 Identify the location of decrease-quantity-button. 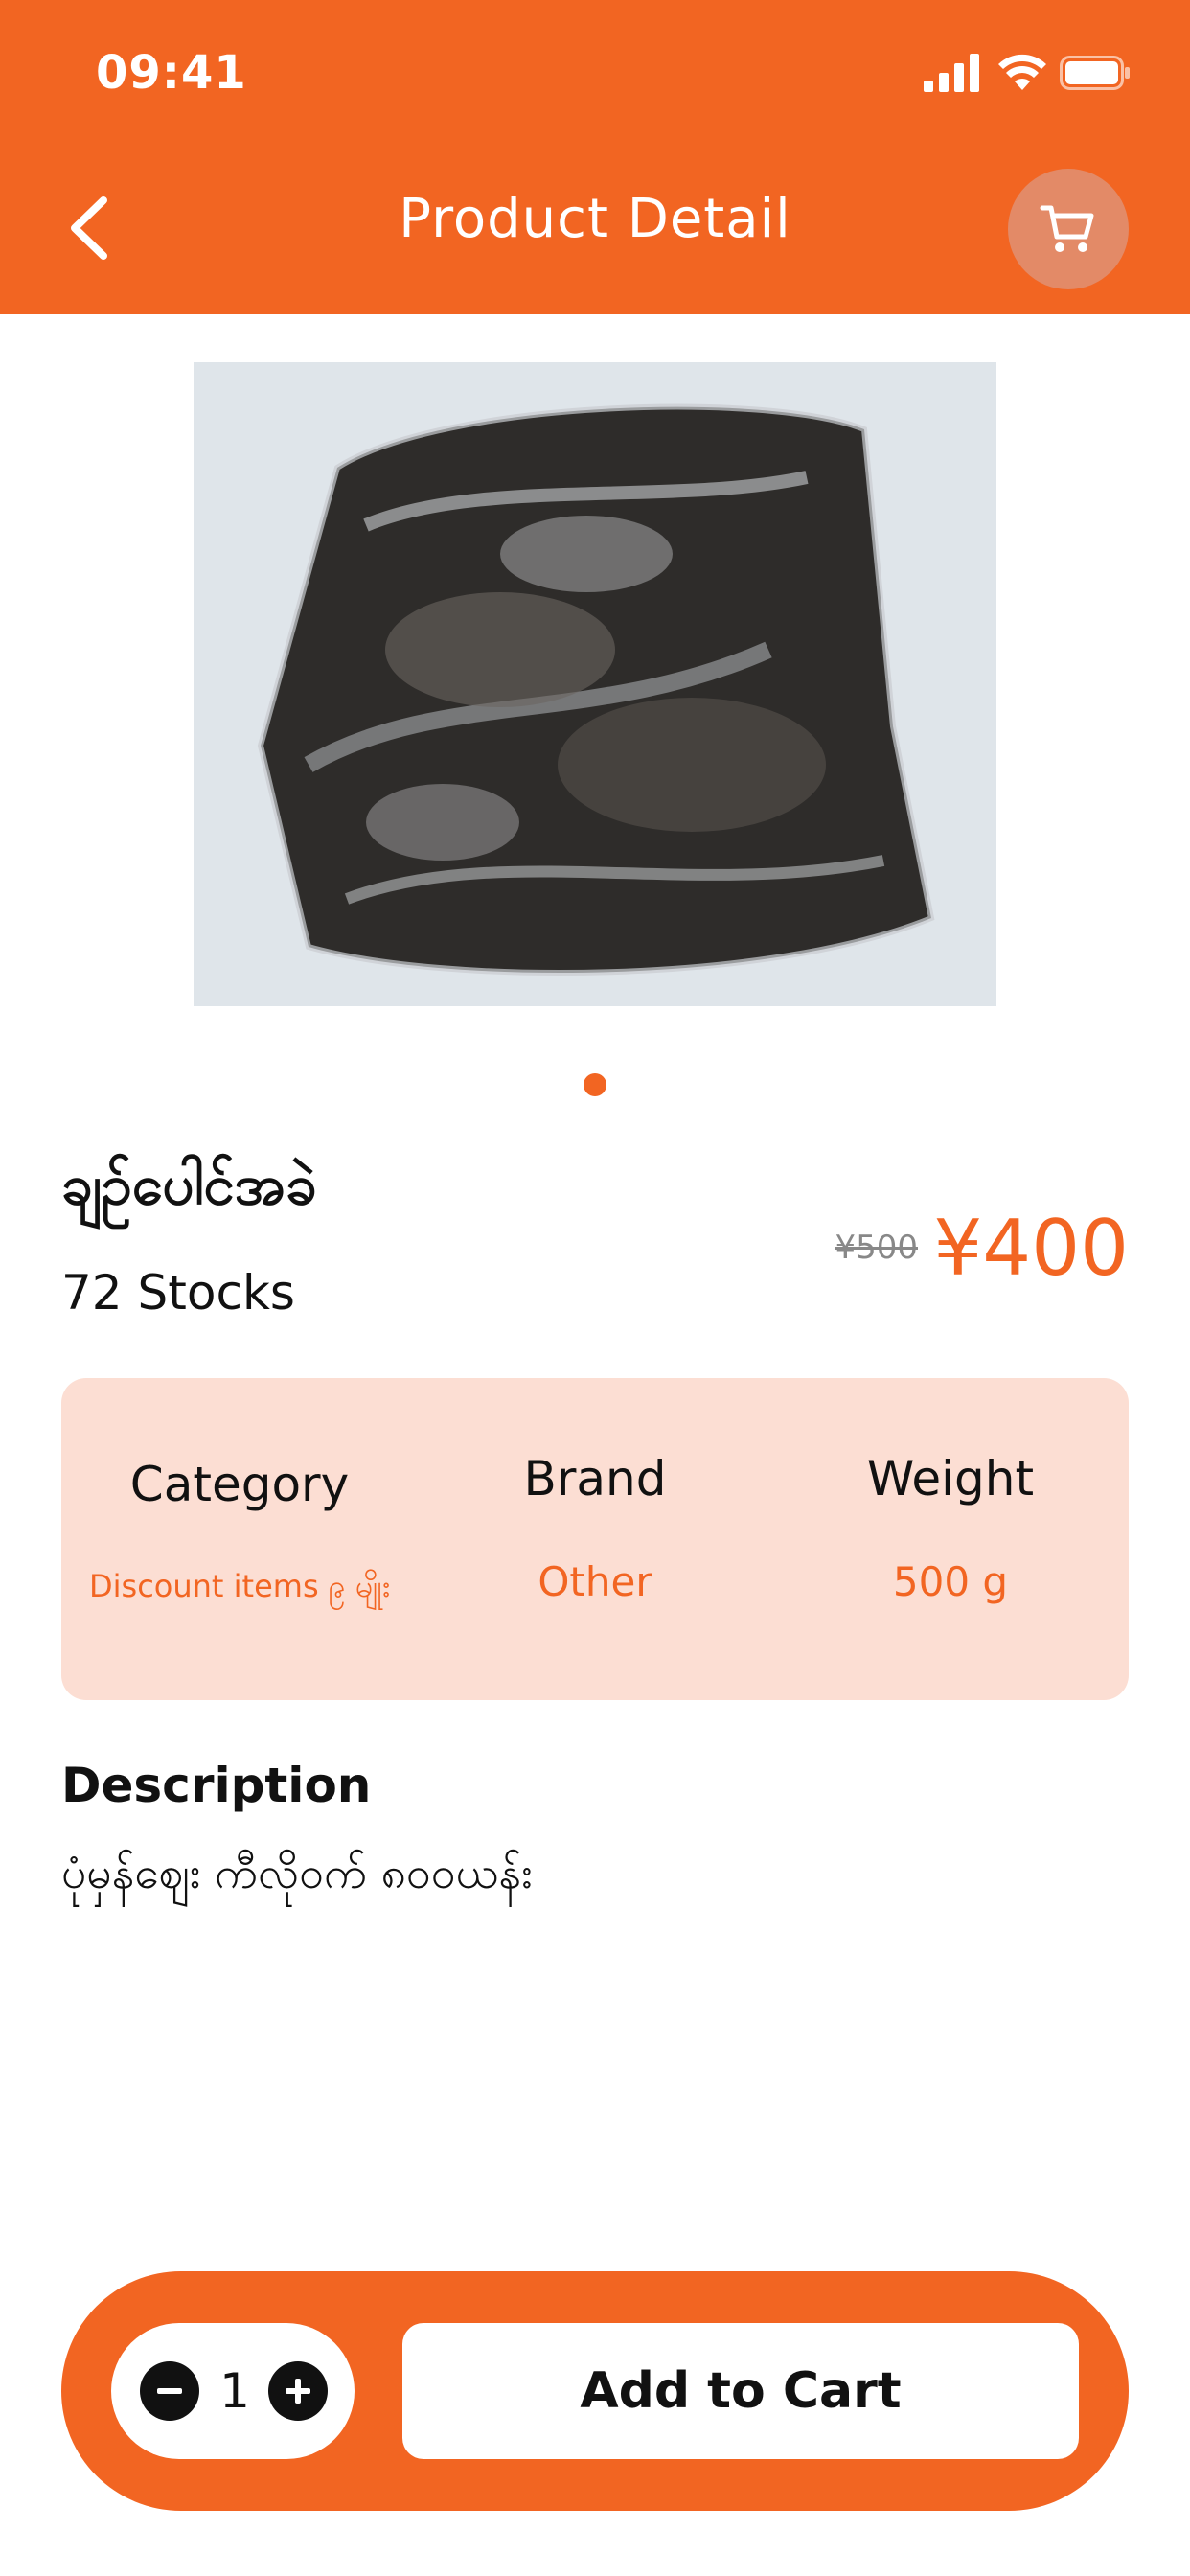
(170, 2391).